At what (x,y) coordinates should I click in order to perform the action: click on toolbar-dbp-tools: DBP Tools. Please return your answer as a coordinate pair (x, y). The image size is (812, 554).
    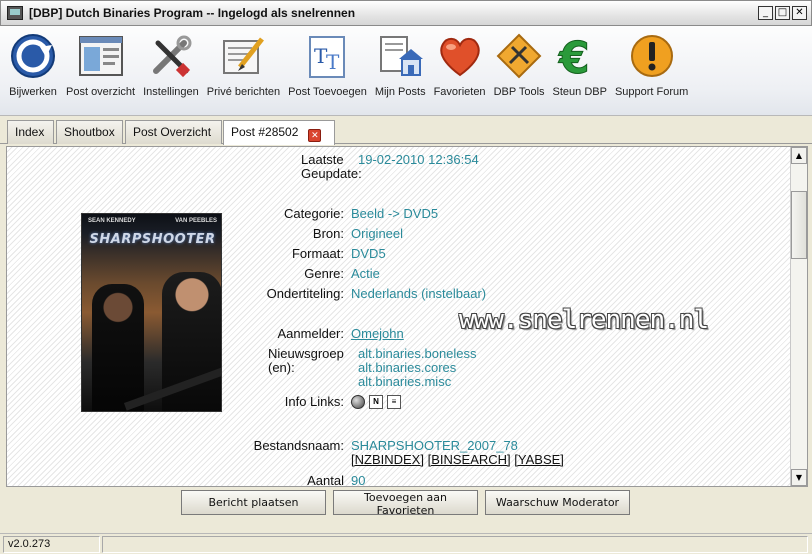
    Looking at the image, I should click on (519, 70).